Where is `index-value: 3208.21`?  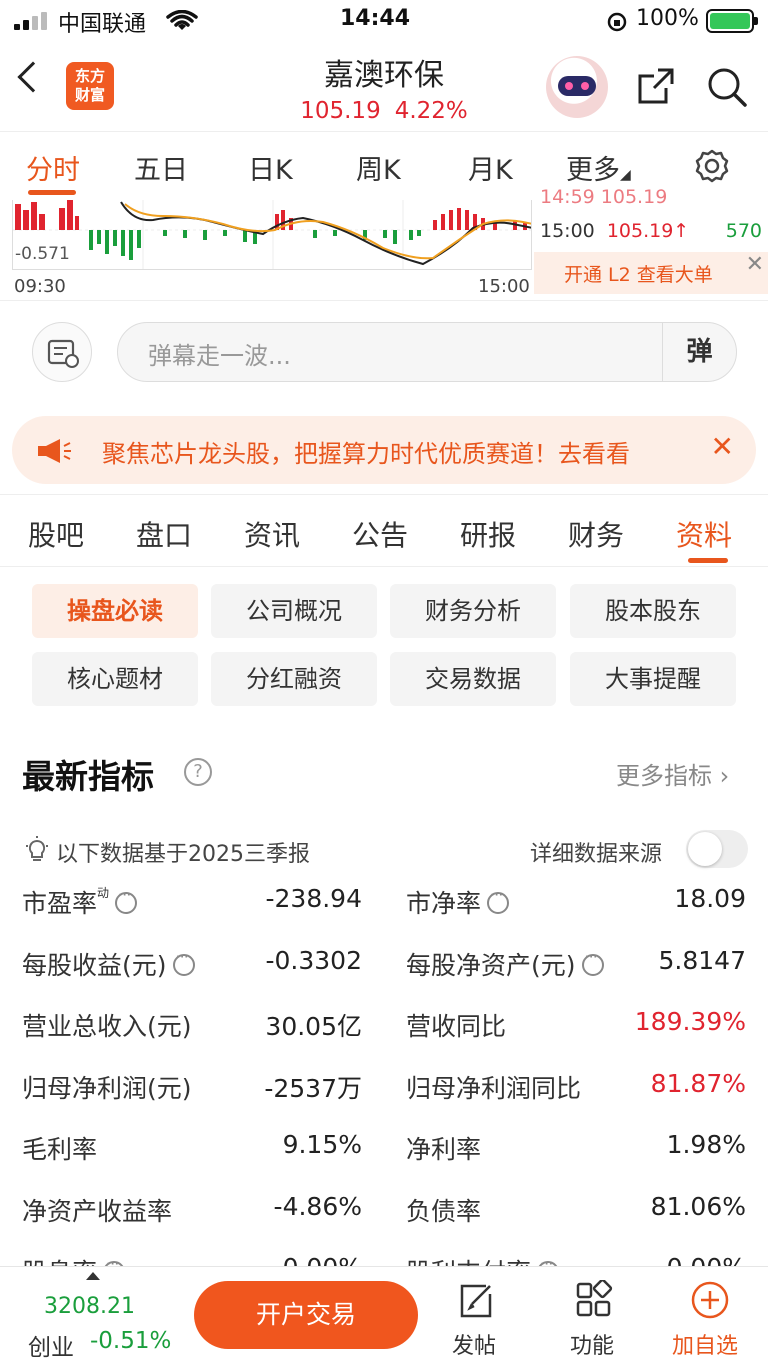
index-value: 3208.21 is located at coordinates (89, 1306).